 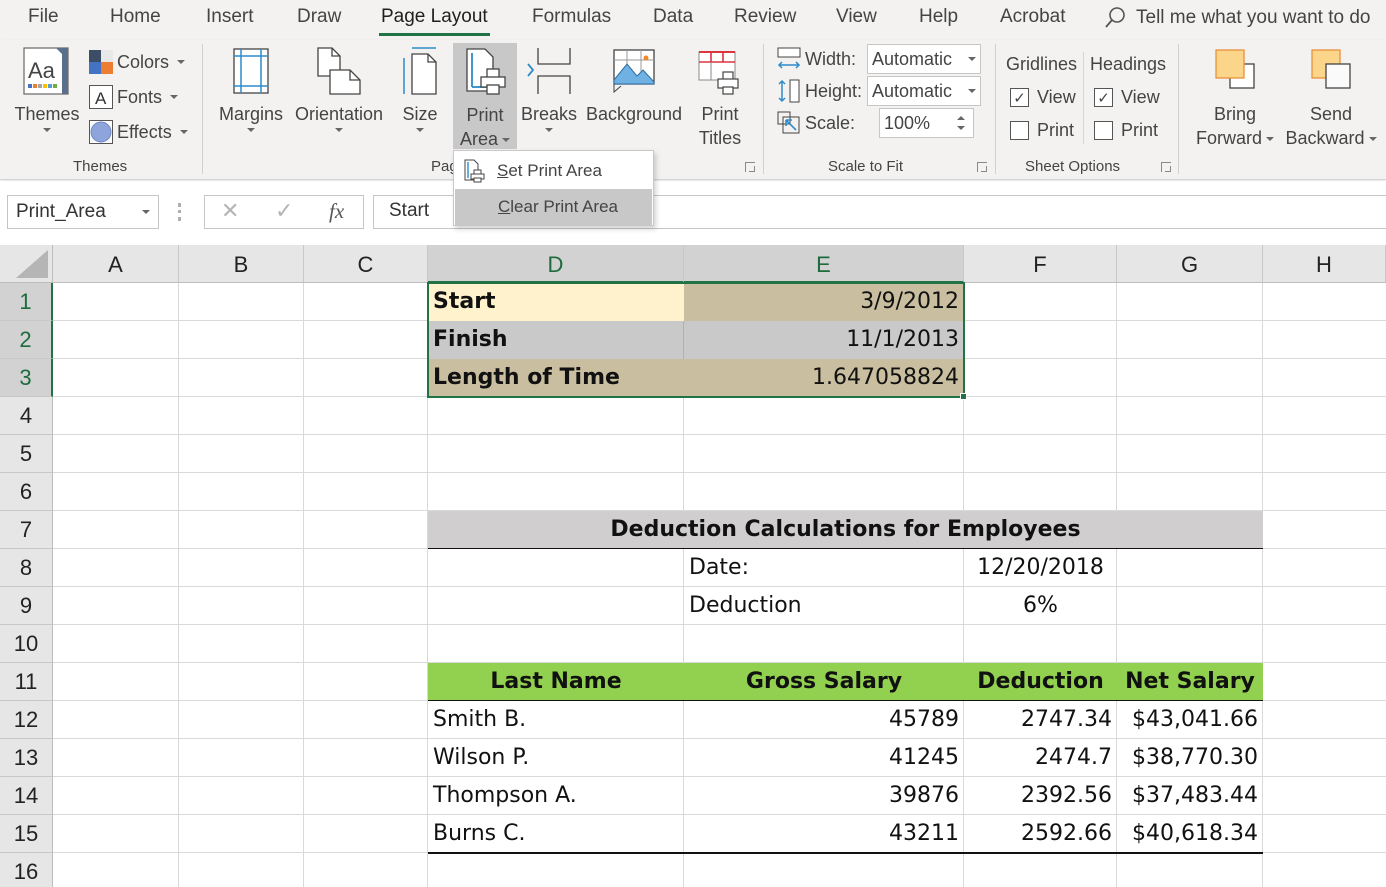 I want to click on tab-acrobat: Acrobat, so click(x=1032, y=17).